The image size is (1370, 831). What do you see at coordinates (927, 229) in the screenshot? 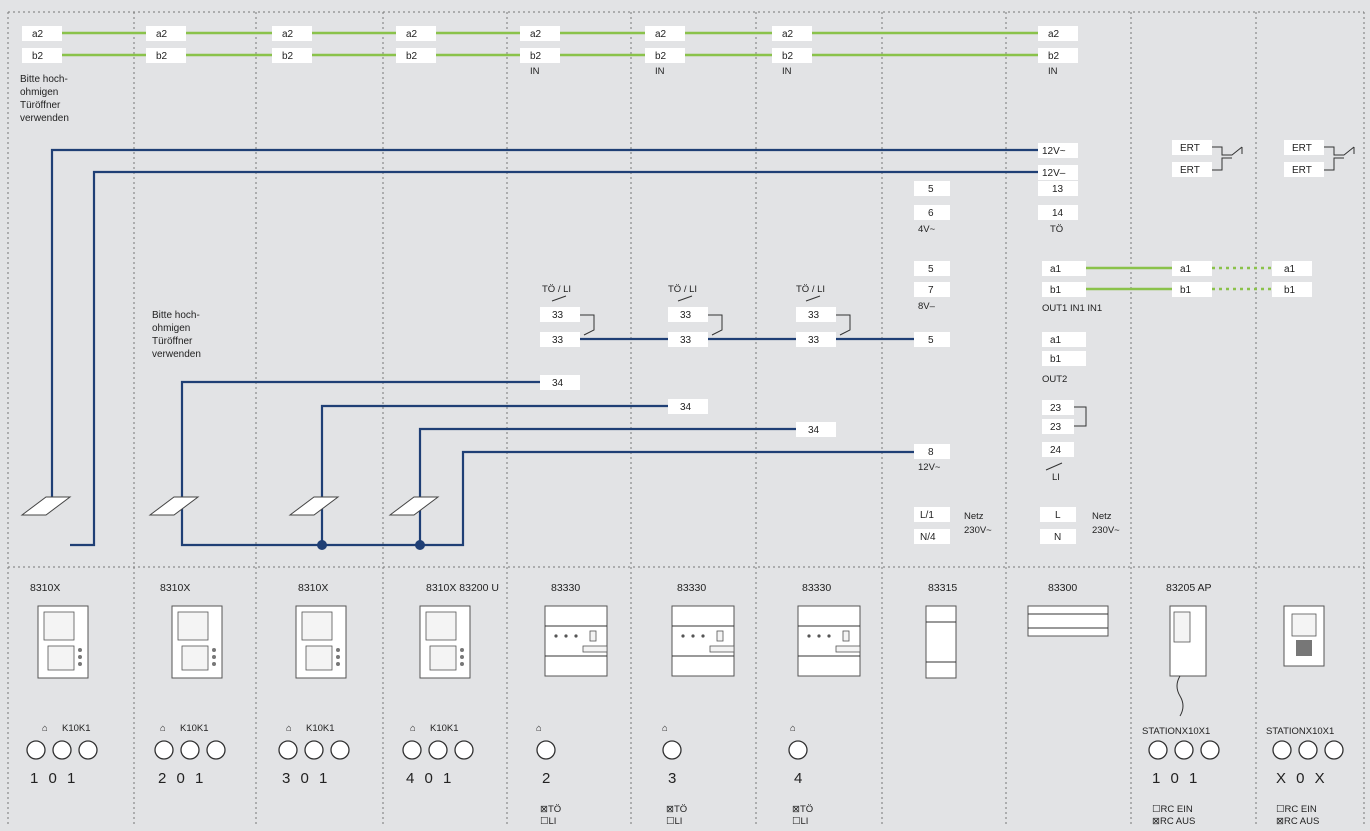
I see `svg-text: 4V~` at bounding box center [927, 229].